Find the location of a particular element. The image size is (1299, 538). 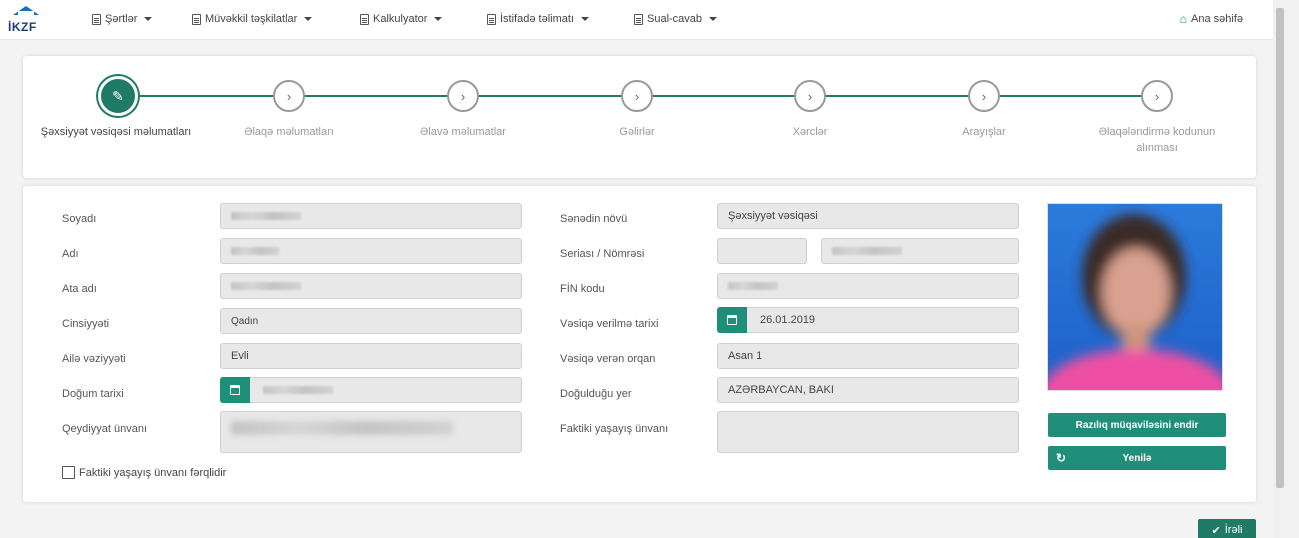

home-link: ⌂ Ana səhifə is located at coordinates (1211, 19).